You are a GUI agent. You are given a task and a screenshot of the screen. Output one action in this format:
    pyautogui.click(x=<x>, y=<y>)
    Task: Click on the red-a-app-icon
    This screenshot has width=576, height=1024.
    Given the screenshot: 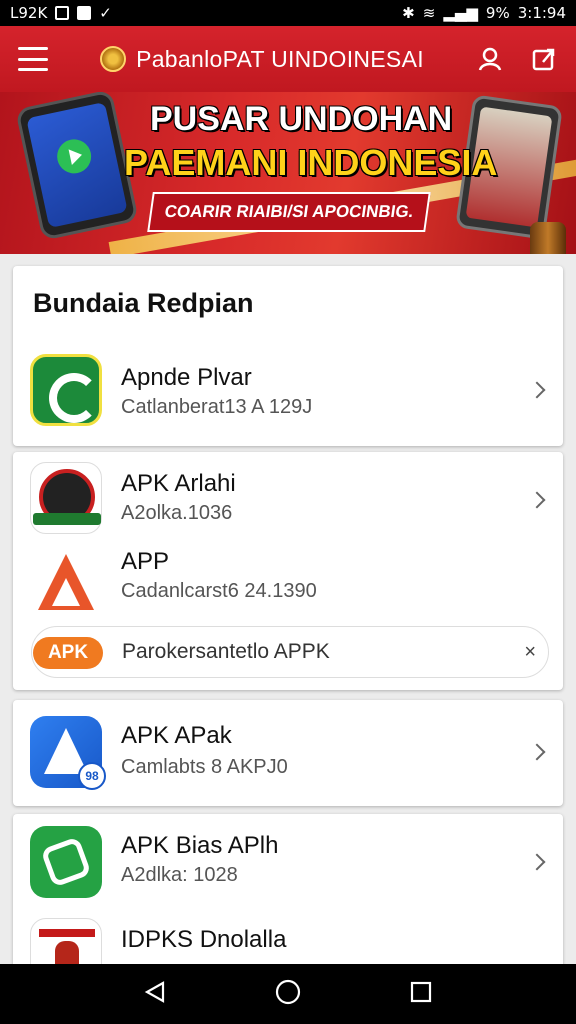 What is the action you would take?
    pyautogui.click(x=66, y=582)
    